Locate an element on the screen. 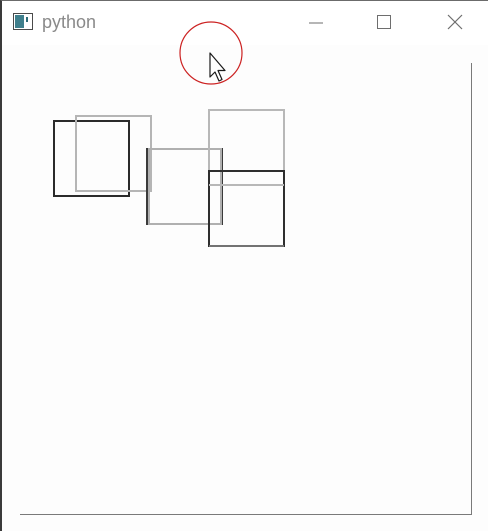 The height and width of the screenshot is (531, 488). close-icon is located at coordinates (455, 22).